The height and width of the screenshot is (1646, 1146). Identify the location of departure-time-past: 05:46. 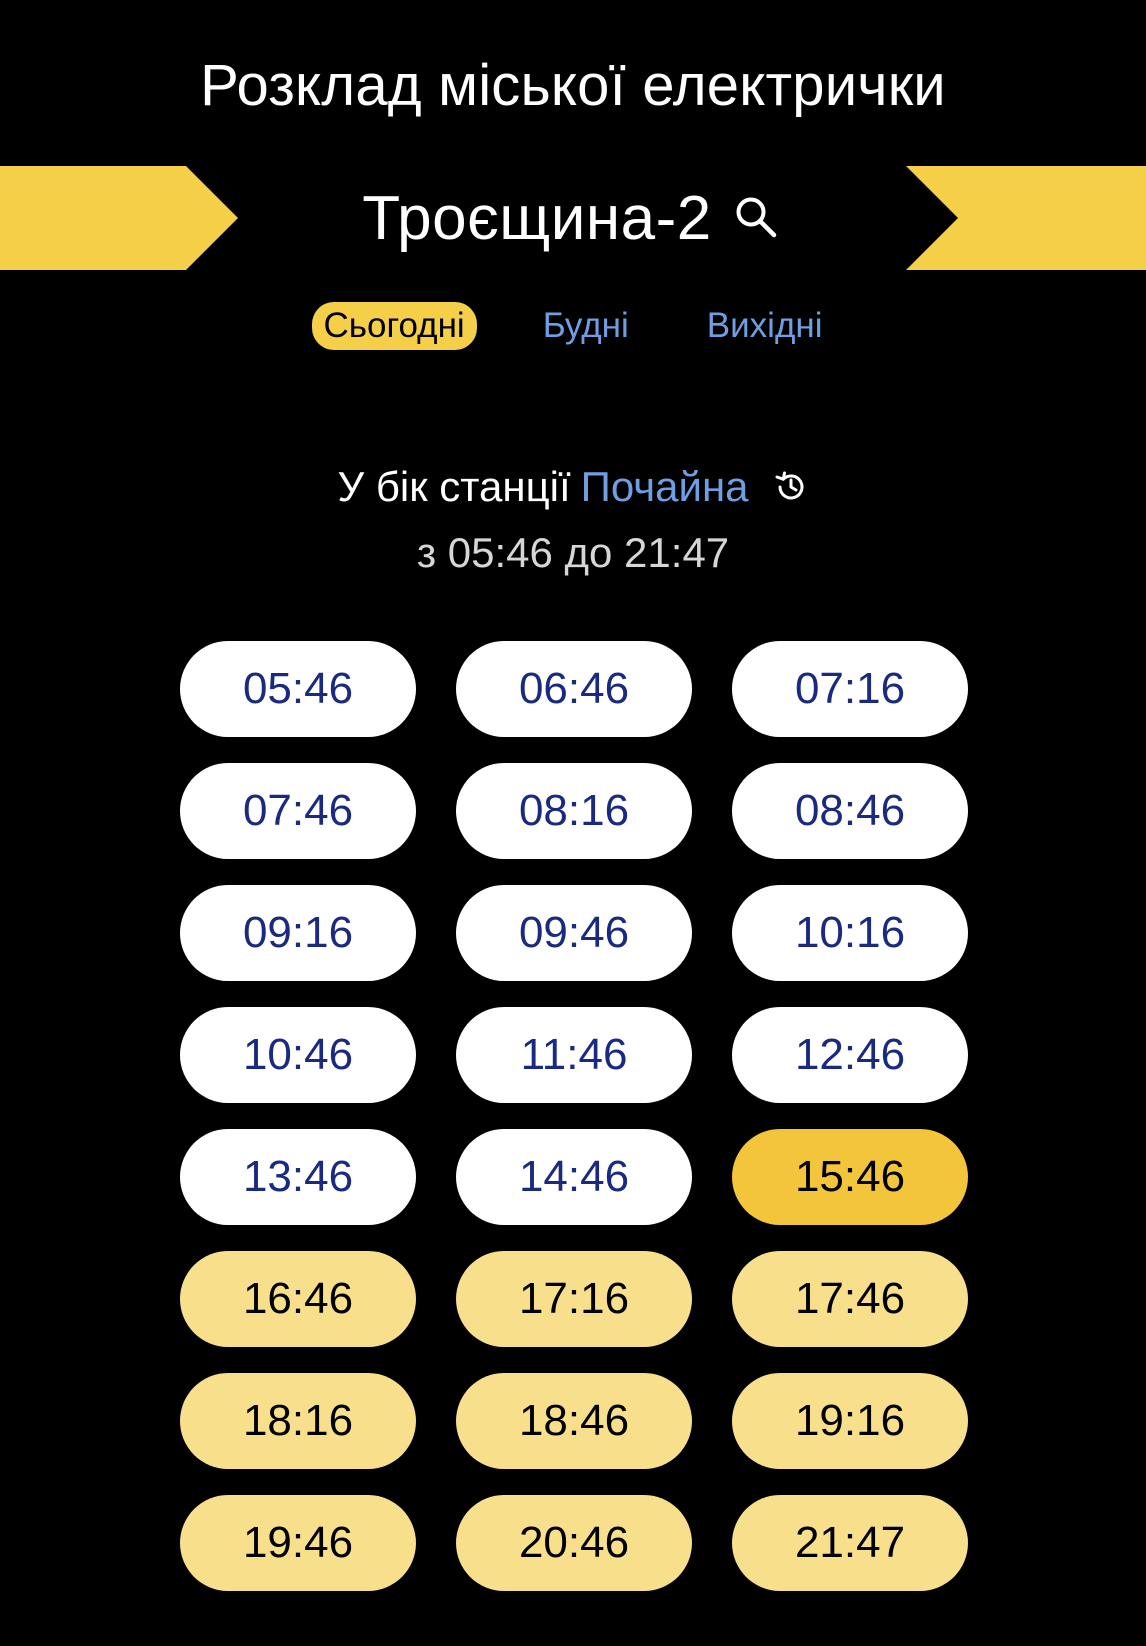
(298, 689).